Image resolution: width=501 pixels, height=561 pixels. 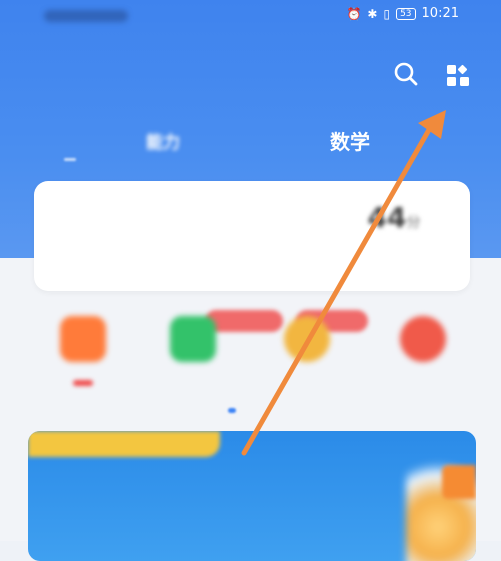 What do you see at coordinates (163, 143) in the screenshot?
I see `tab-2-strong: 能力` at bounding box center [163, 143].